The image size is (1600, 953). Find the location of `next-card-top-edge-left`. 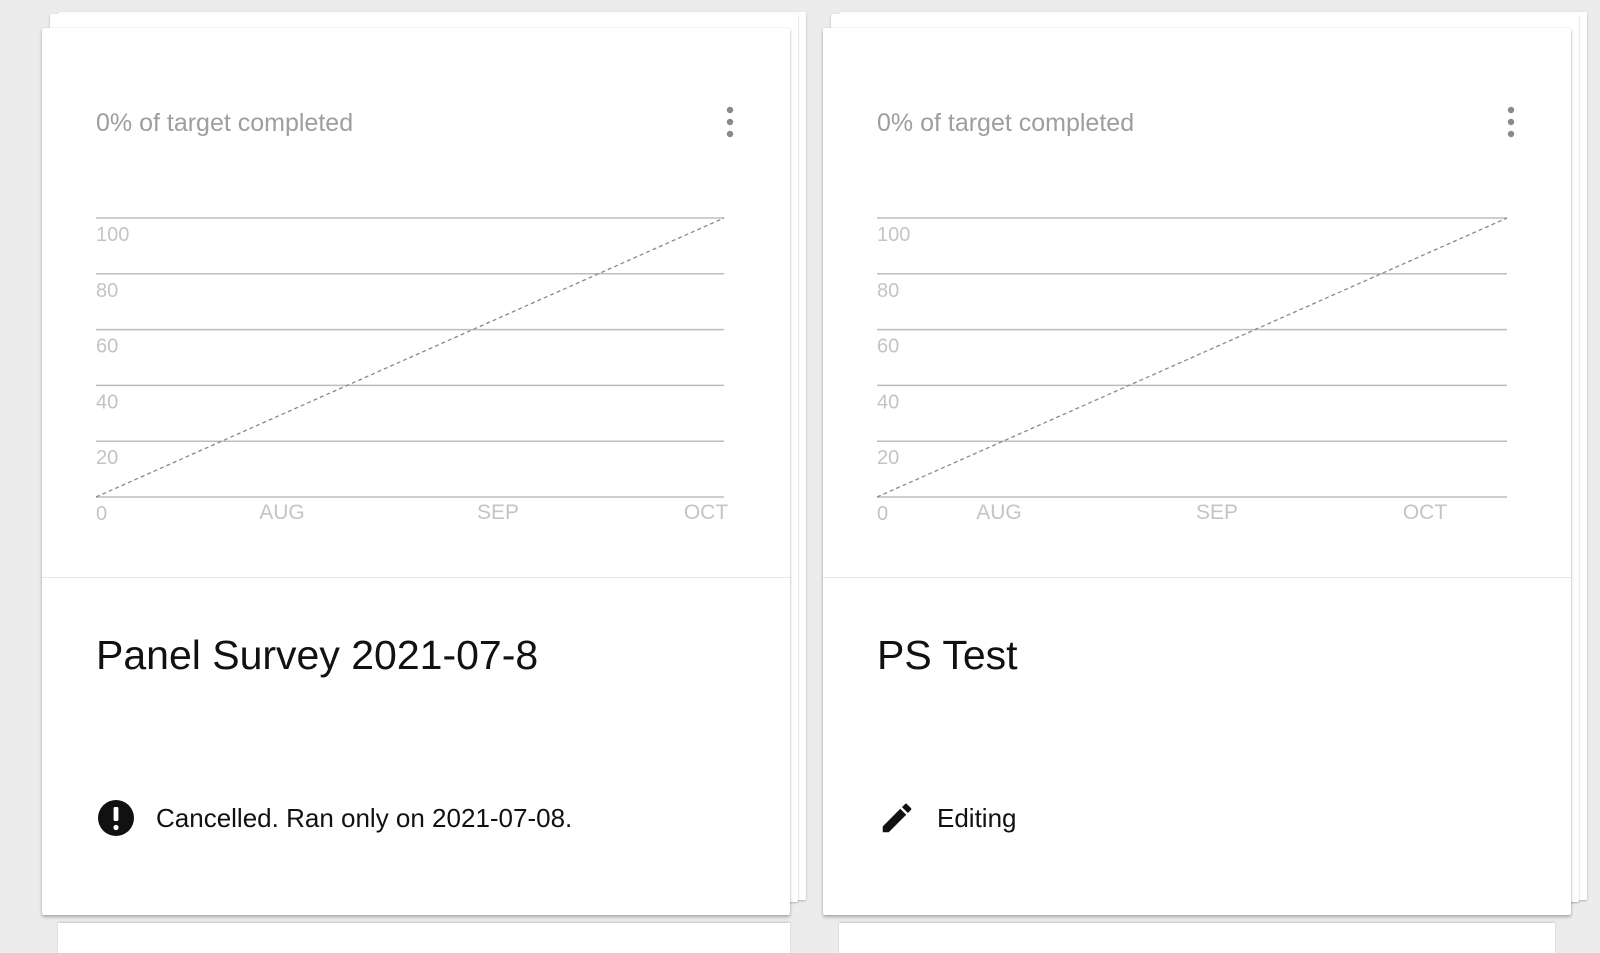

next-card-top-edge-left is located at coordinates (424, 938).